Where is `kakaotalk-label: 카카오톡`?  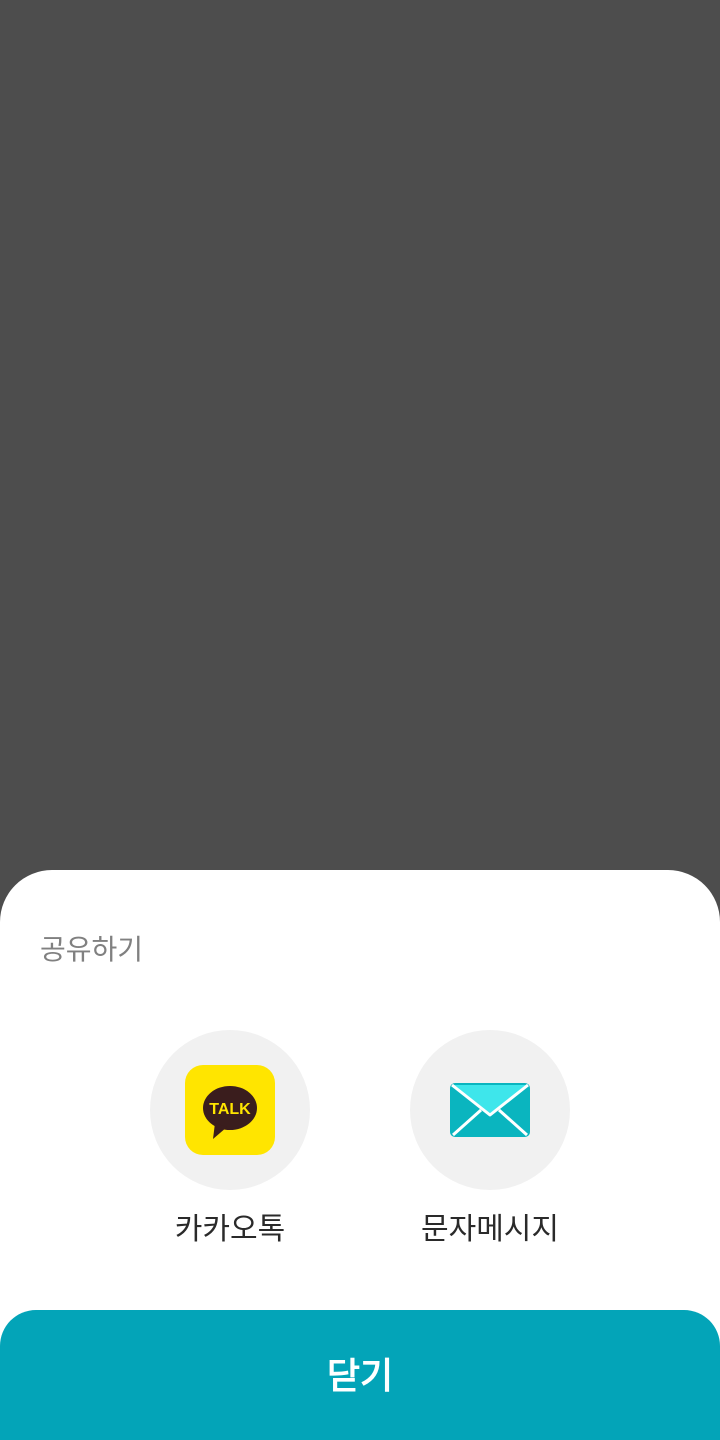
kakaotalk-label: 카카오톡 is located at coordinates (230, 1229).